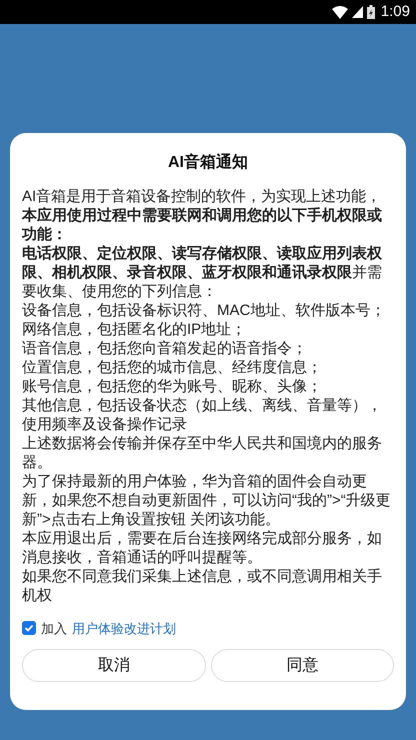  Describe the element at coordinates (204, 310) in the screenshot. I see `paragraph: 设备信息，包括设备标识符、MAC地址、软件版本号；` at that location.